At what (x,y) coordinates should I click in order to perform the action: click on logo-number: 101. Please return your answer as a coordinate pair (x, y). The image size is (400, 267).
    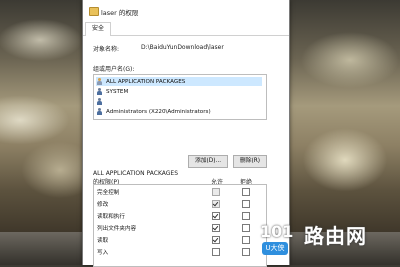
    Looking at the image, I should click on (277, 231).